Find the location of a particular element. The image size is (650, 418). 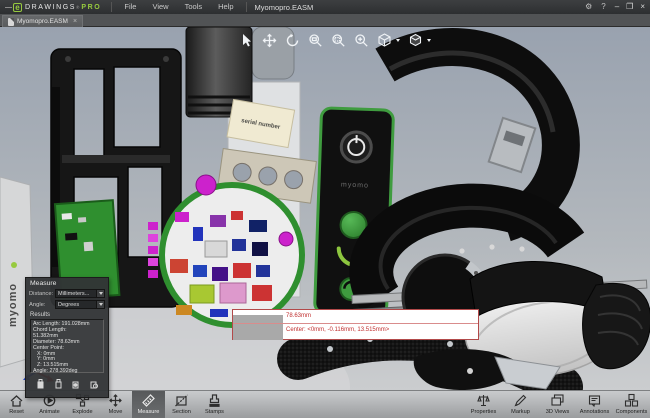

edrawings-logo: e DRAWINGS ® PRO is located at coordinates (53, 7).